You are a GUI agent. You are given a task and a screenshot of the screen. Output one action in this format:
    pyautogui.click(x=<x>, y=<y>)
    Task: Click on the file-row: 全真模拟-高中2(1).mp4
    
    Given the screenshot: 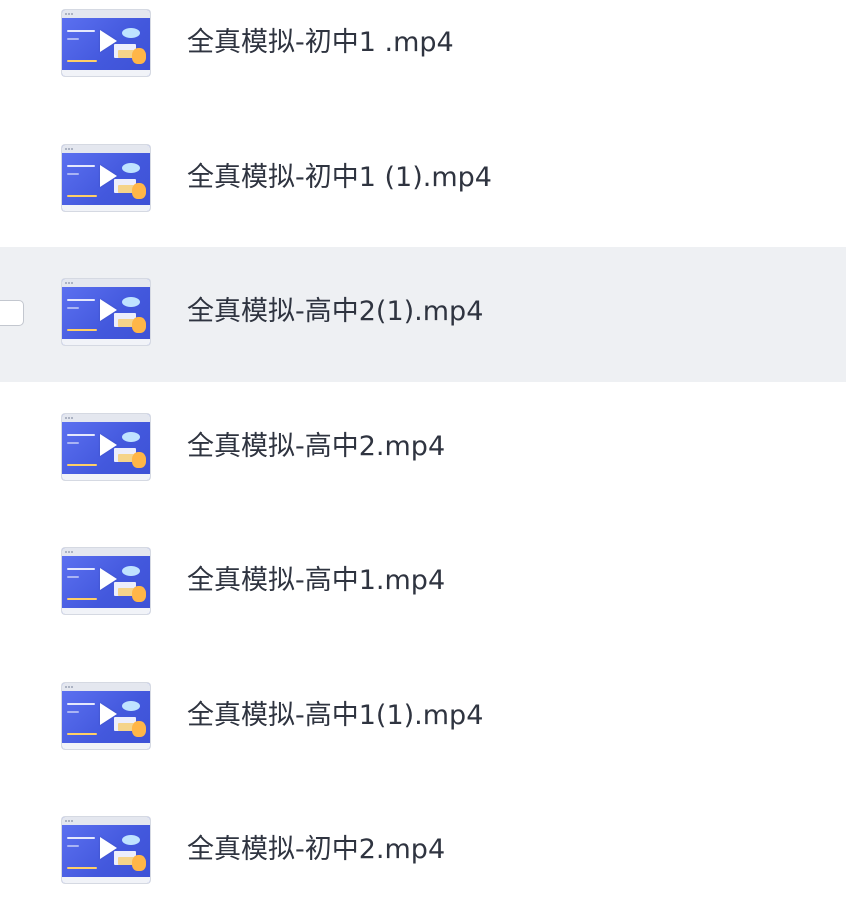 What is the action you would take?
    pyautogui.click(x=423, y=314)
    